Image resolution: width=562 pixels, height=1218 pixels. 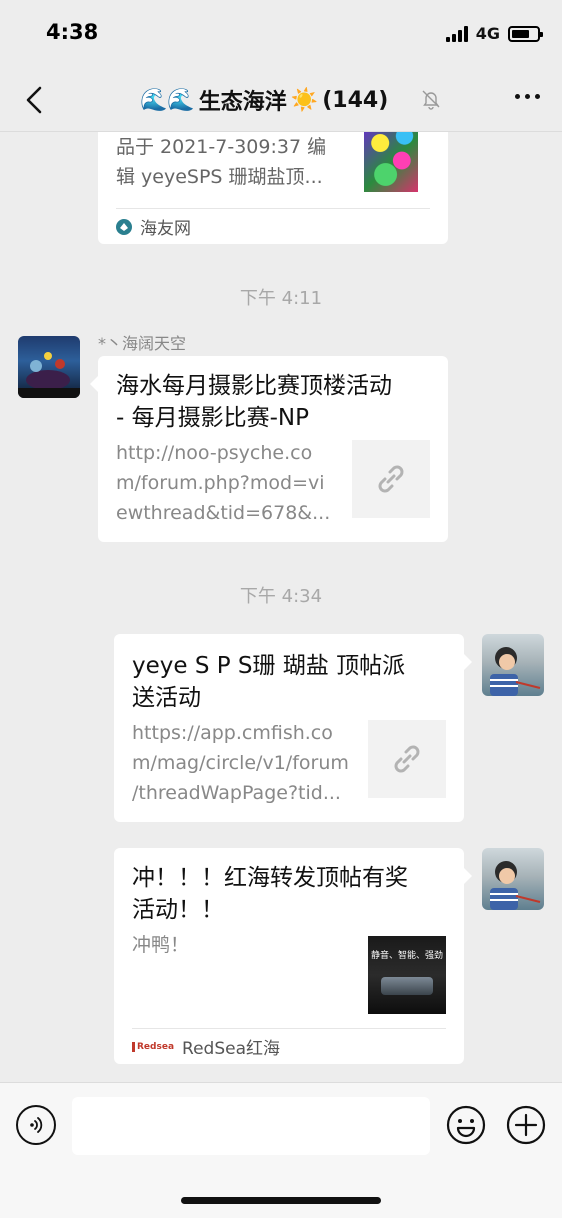 What do you see at coordinates (167, 100) in the screenshot?
I see `wave-emoji-icon: 🌊🌊` at bounding box center [167, 100].